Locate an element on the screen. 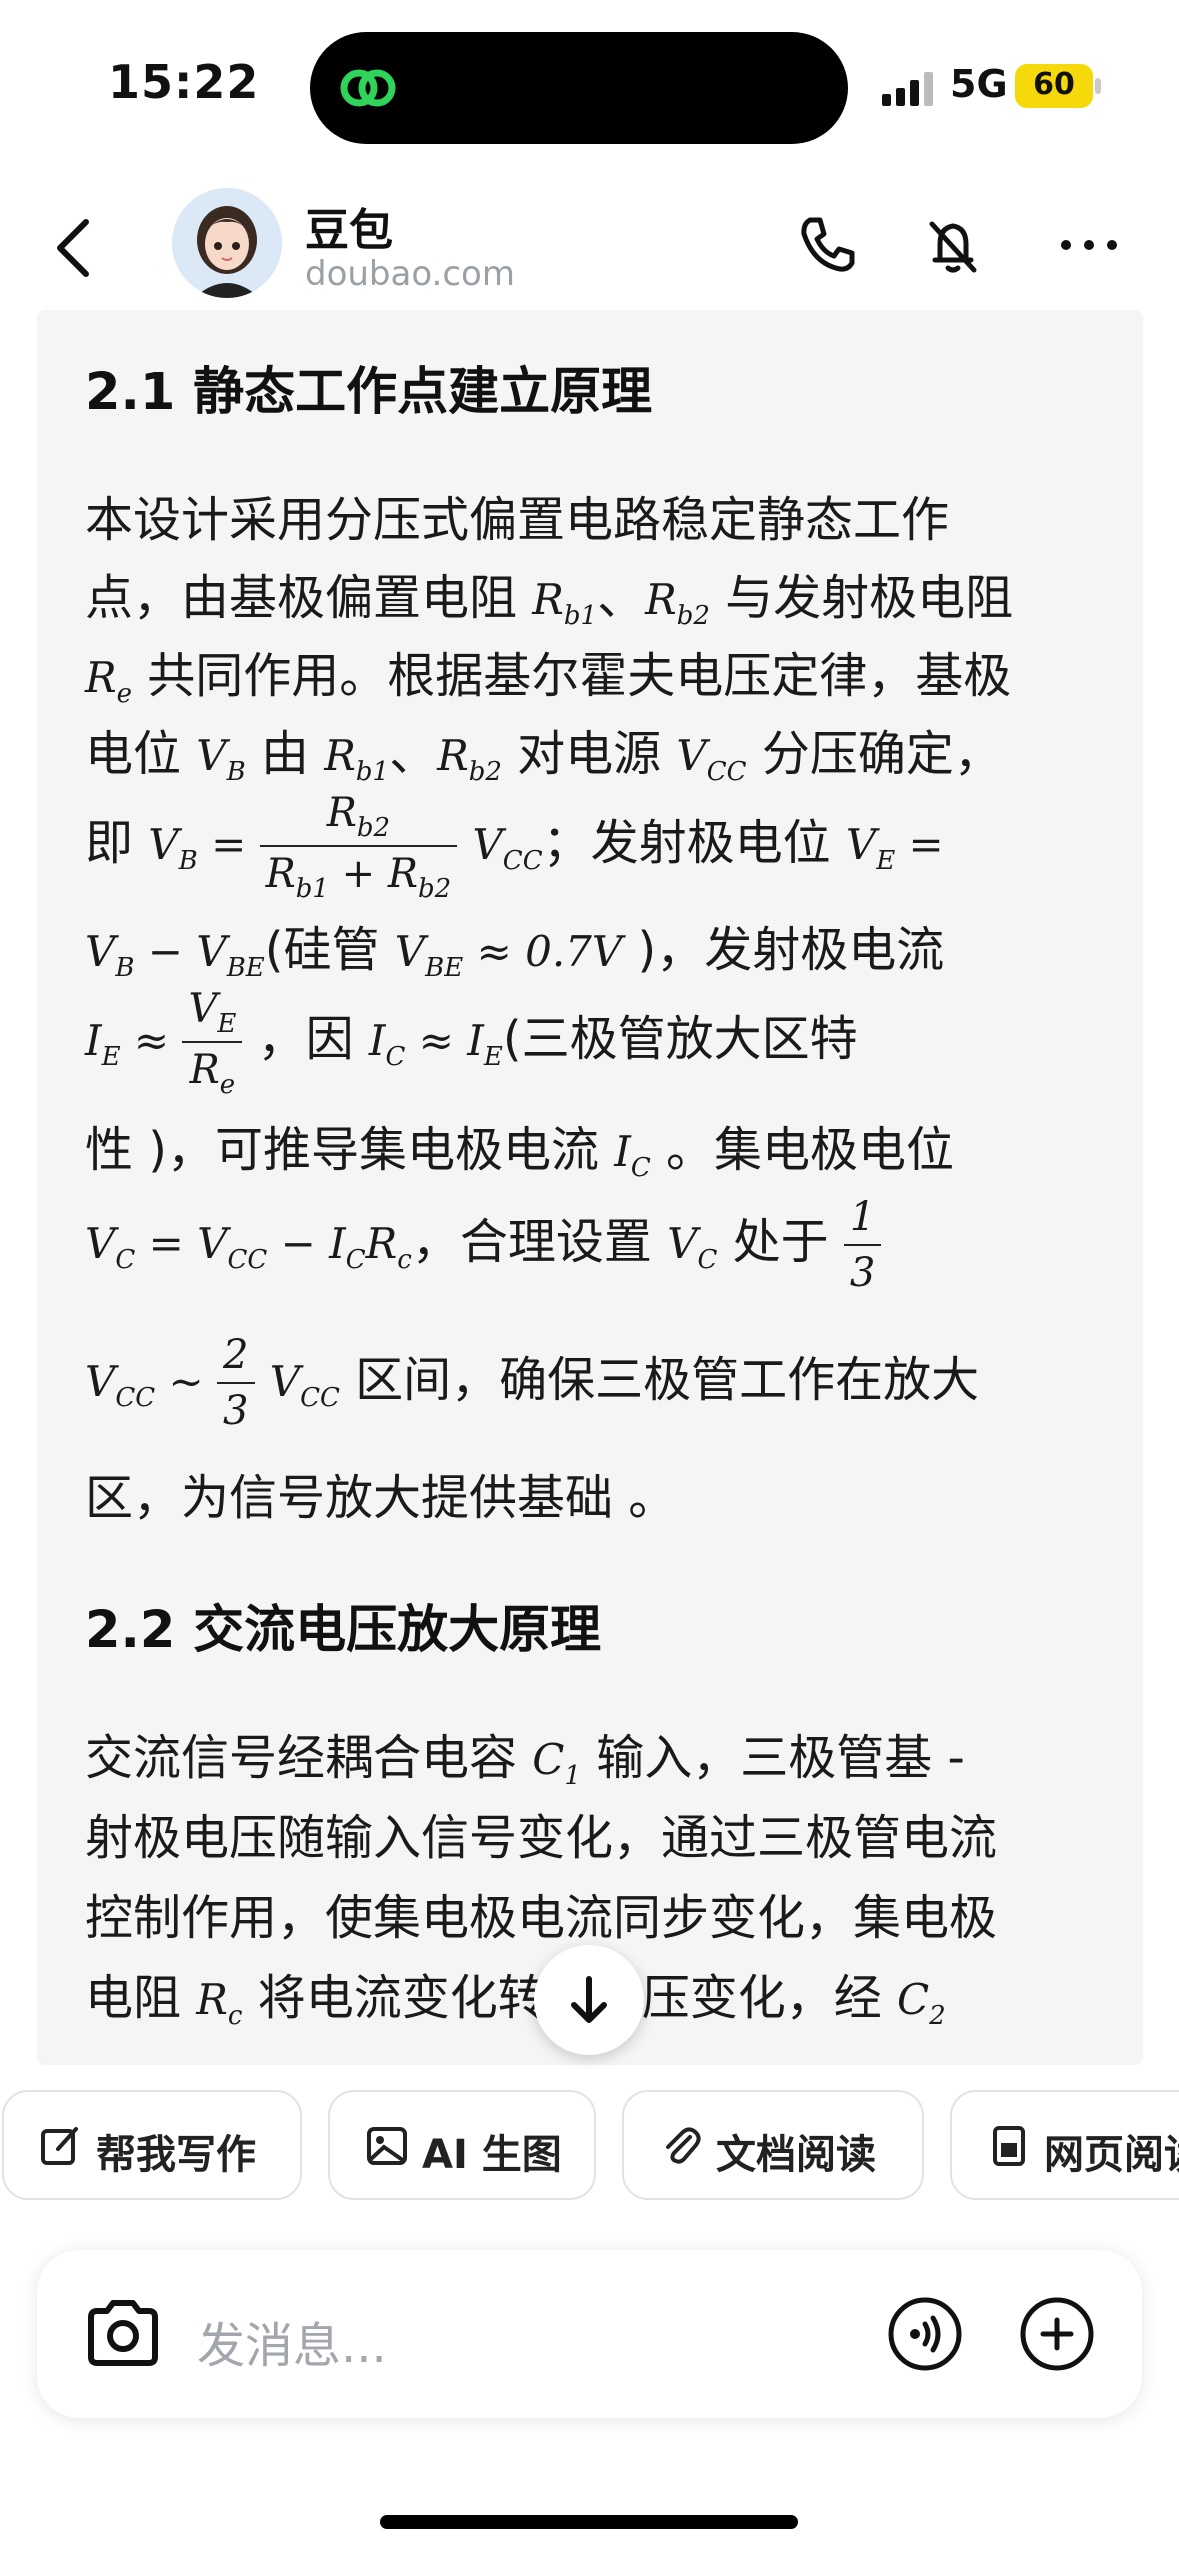  avatar is located at coordinates (227, 243).